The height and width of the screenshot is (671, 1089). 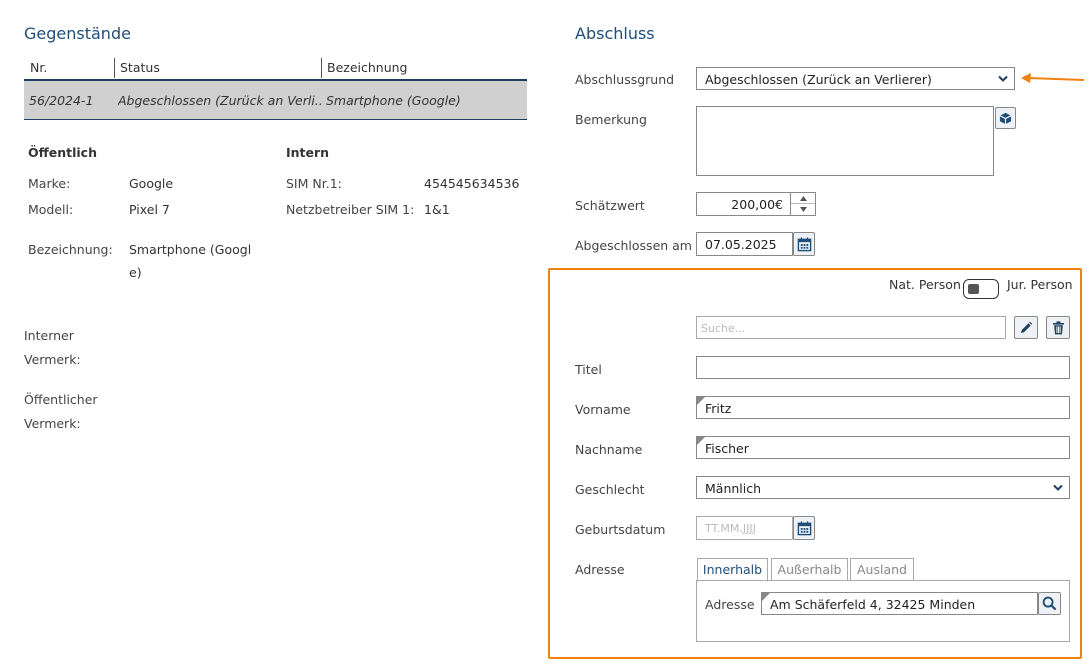 I want to click on sim-label: SIM Nr.1:, so click(x=314, y=183).